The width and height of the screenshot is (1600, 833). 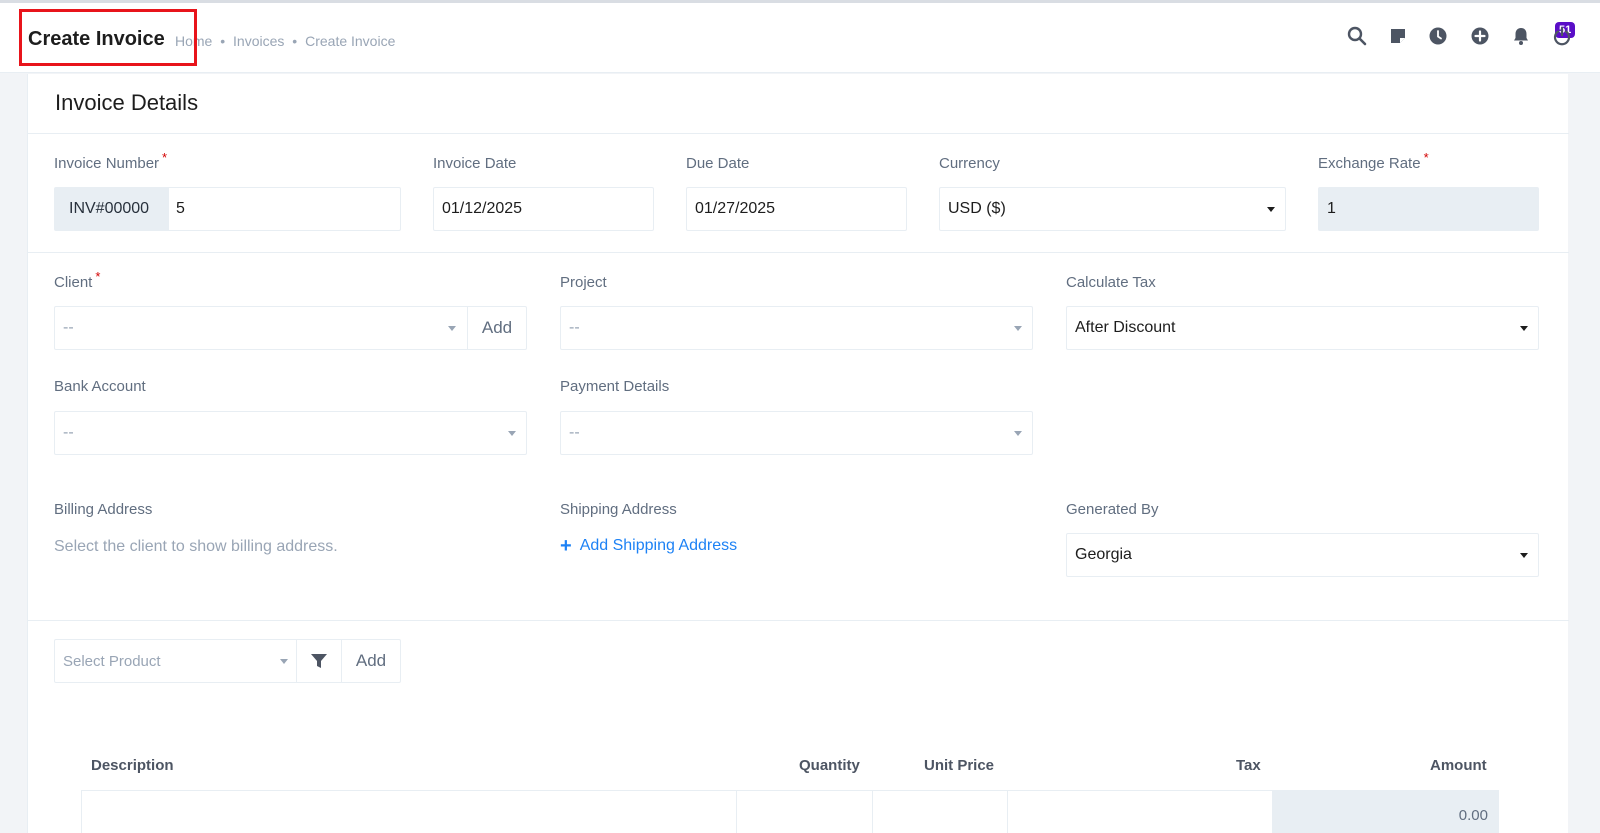 I want to click on invoice-number-value: 5, so click(x=180, y=208).